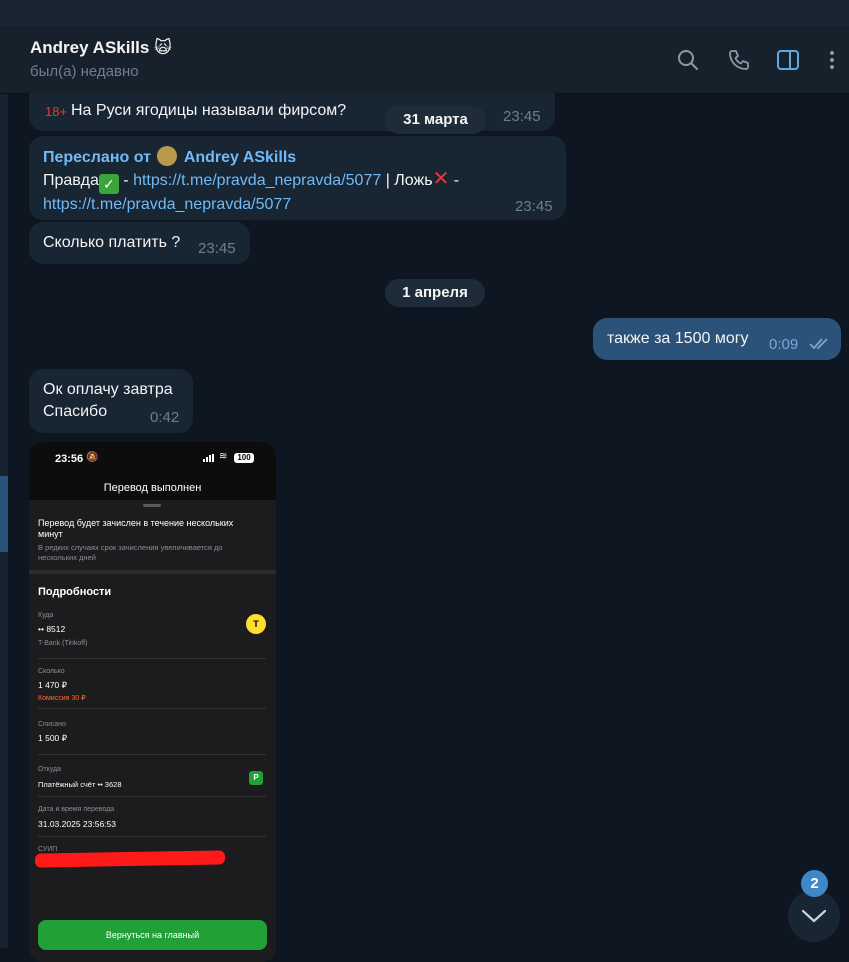 This screenshot has height=962, width=849. Describe the element at coordinates (240, 157) in the screenshot. I see `forward-name: Andrey ASkills` at that location.